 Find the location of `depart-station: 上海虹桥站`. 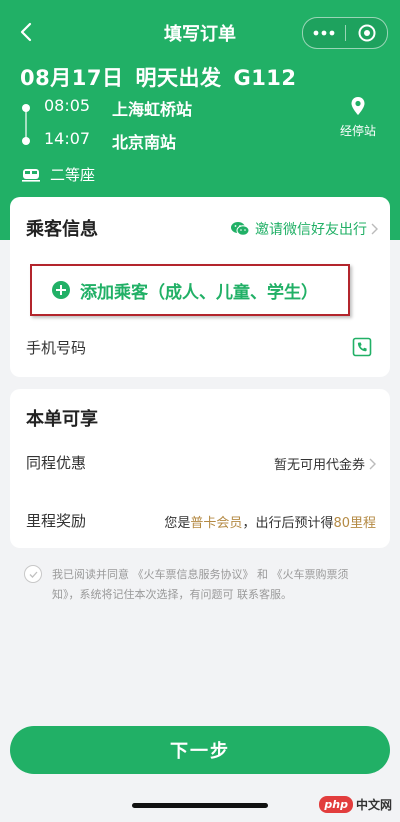

depart-station: 上海虹桥站 is located at coordinates (152, 109).